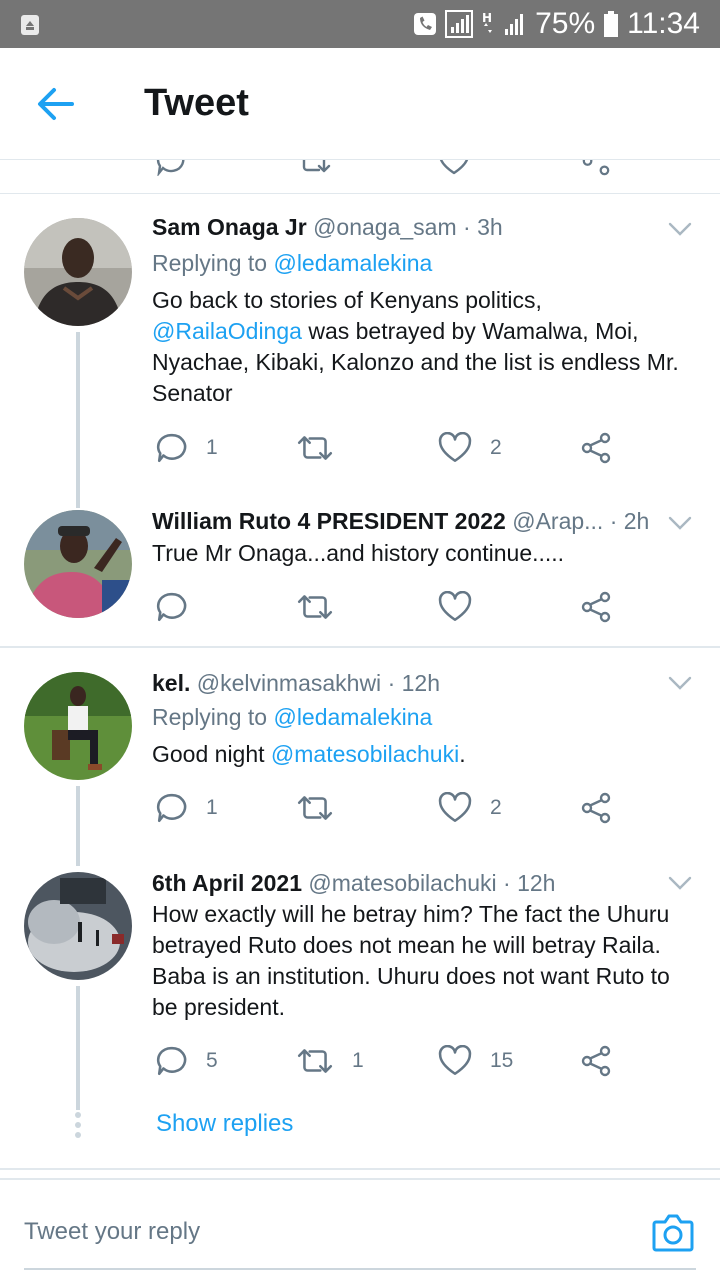 The image size is (720, 1280). What do you see at coordinates (218, 1007) in the screenshot?
I see `tweet-text-line: be president.` at bounding box center [218, 1007].